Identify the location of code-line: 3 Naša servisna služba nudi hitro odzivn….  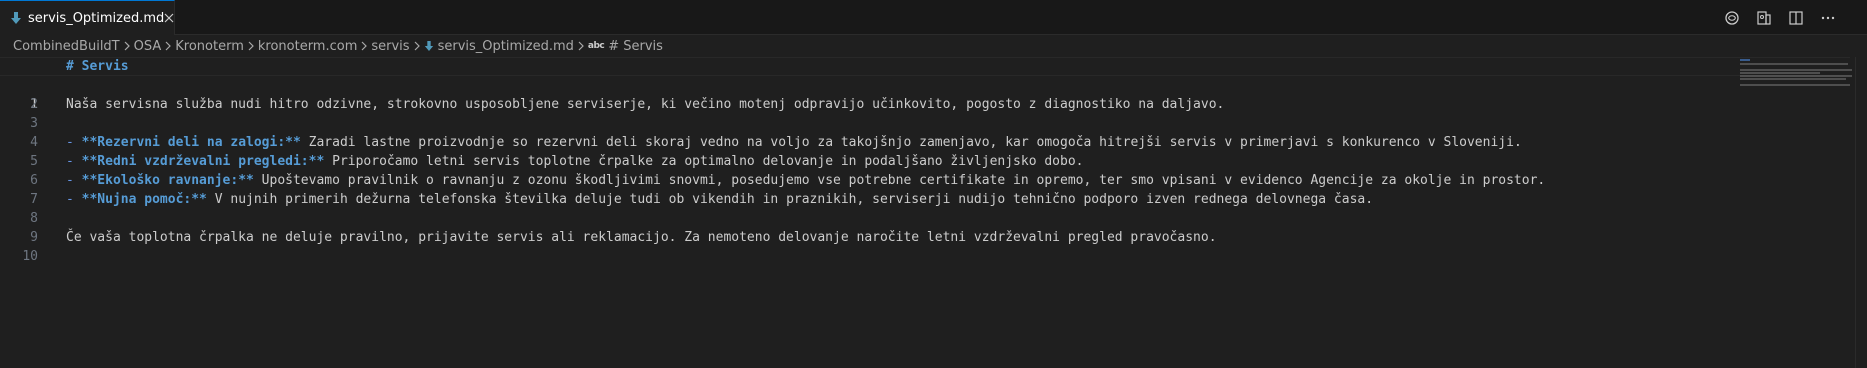
(925, 113).